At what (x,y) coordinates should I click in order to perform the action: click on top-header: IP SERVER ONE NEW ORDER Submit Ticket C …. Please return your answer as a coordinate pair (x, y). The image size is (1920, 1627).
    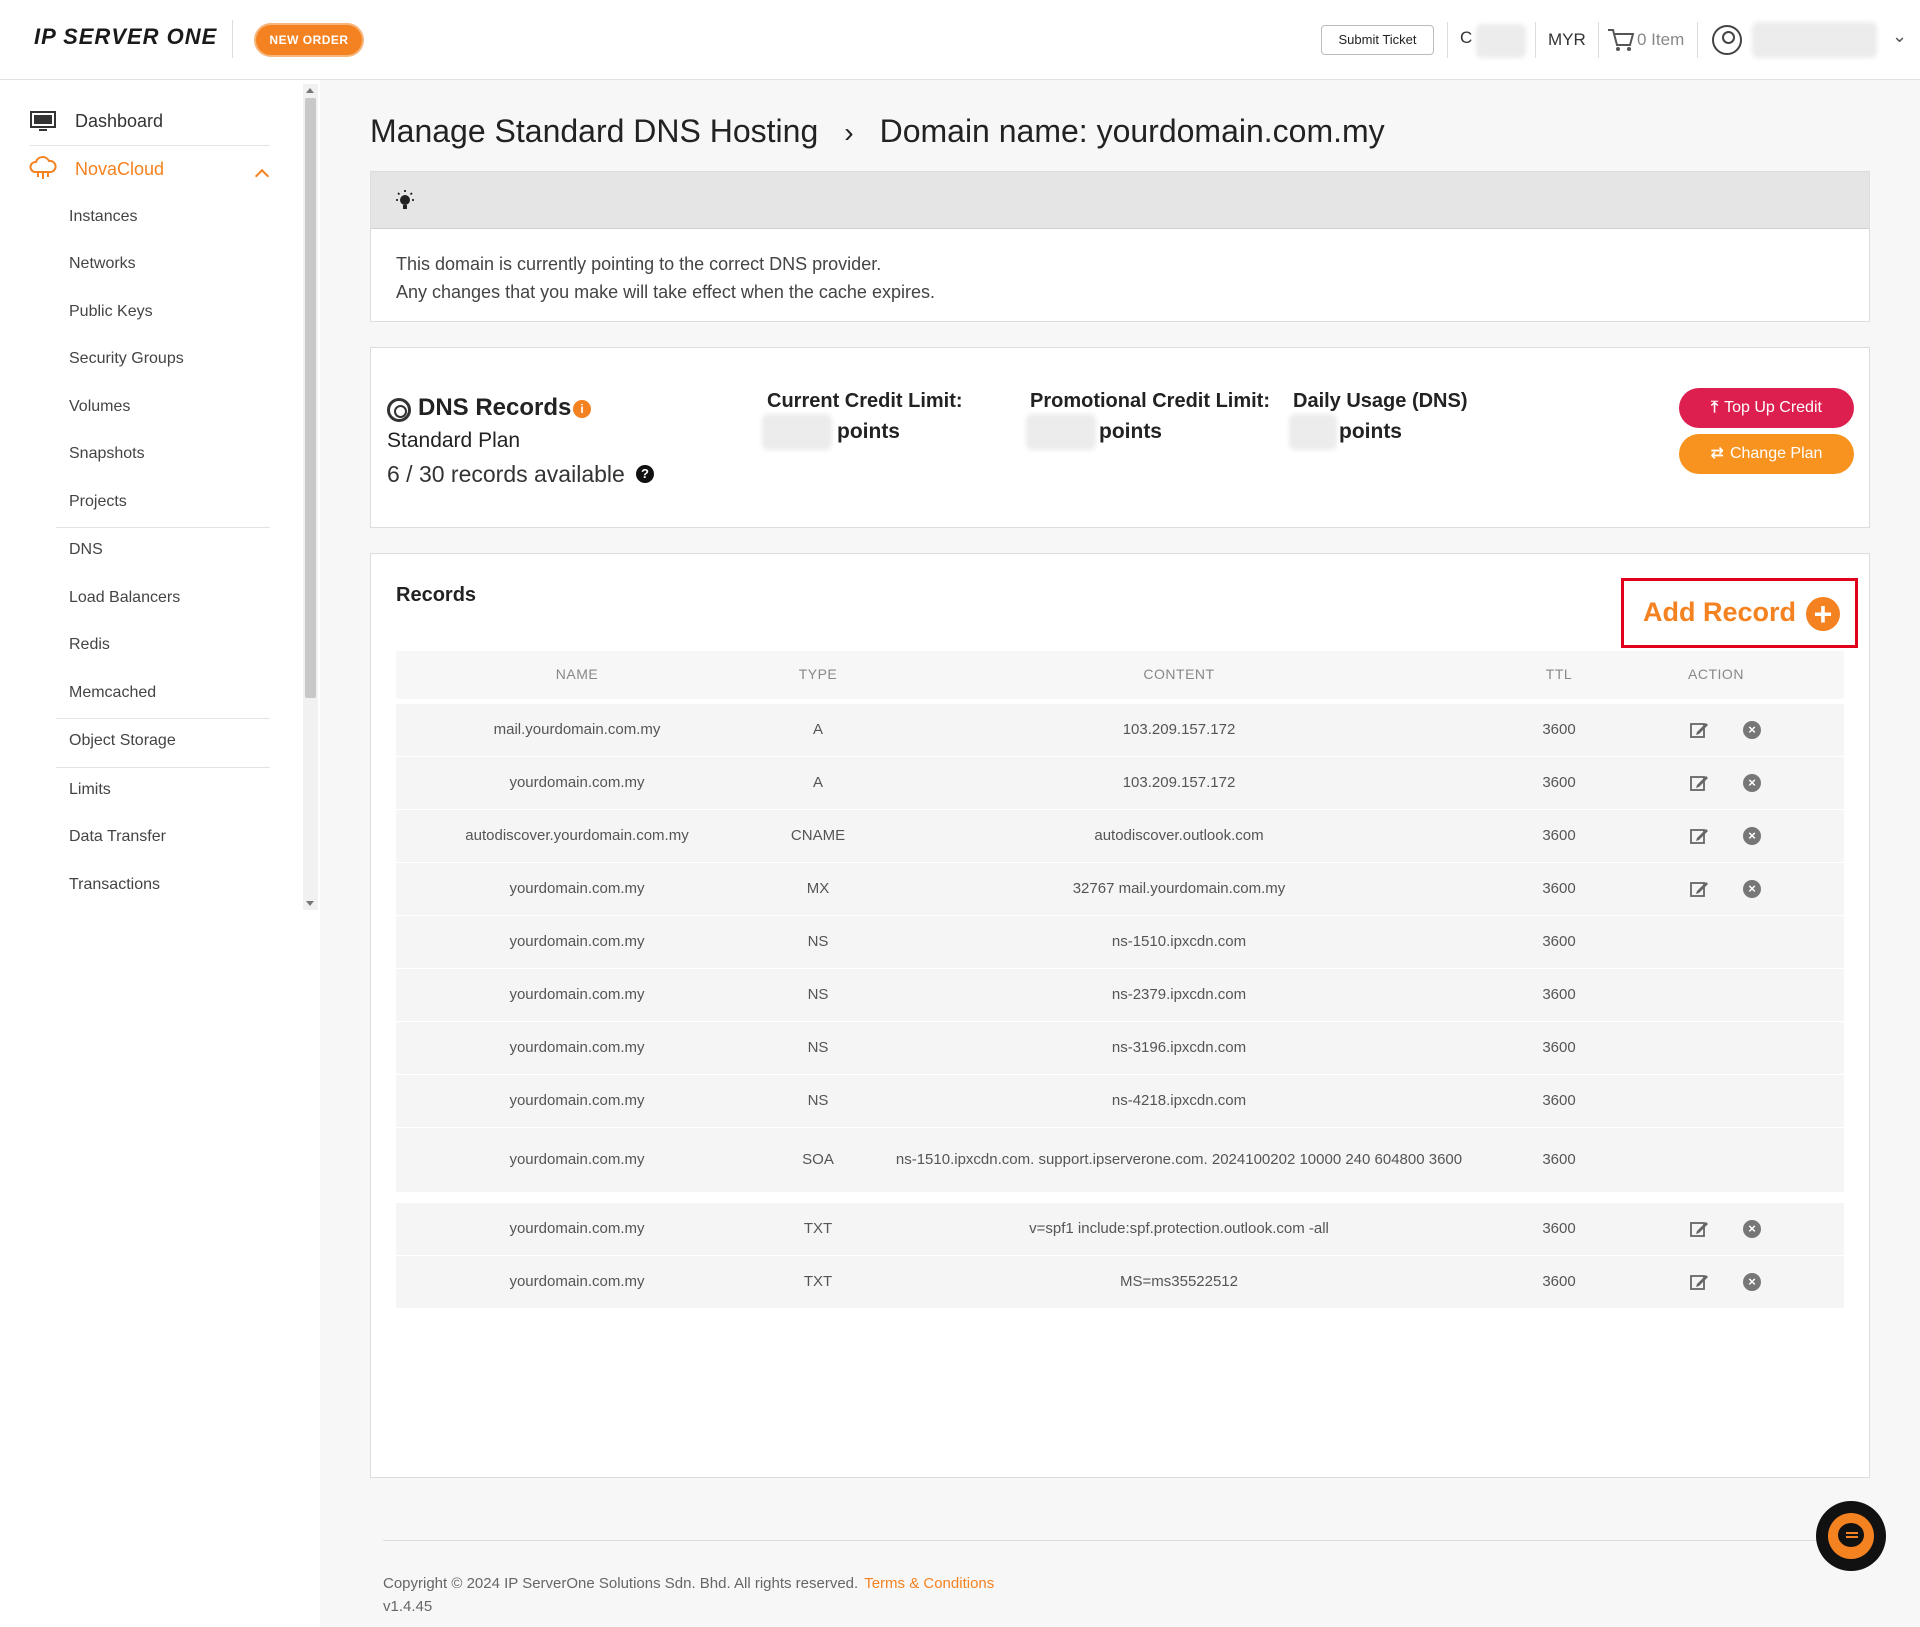
    Looking at the image, I should click on (960, 40).